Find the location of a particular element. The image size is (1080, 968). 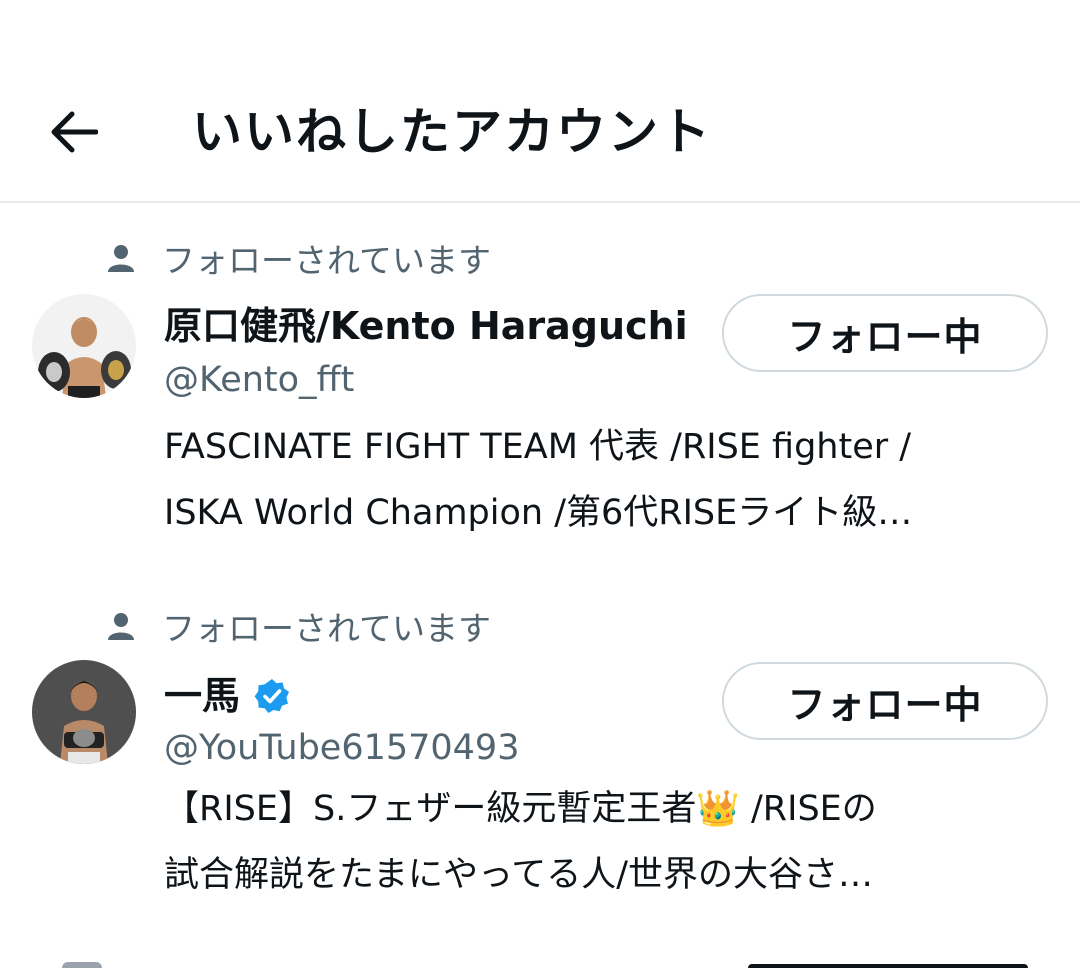

user-handle: @Kento_fft is located at coordinates (259, 380).